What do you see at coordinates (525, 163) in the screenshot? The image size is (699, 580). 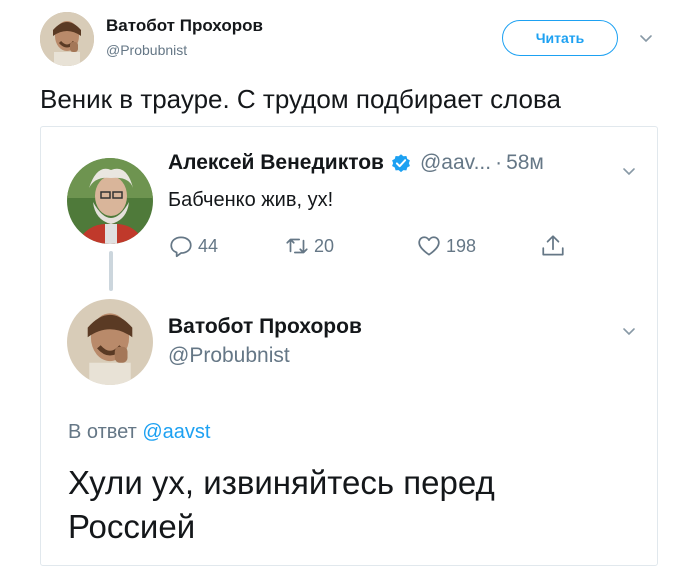 I see `tweet1-timestamp: 58м` at bounding box center [525, 163].